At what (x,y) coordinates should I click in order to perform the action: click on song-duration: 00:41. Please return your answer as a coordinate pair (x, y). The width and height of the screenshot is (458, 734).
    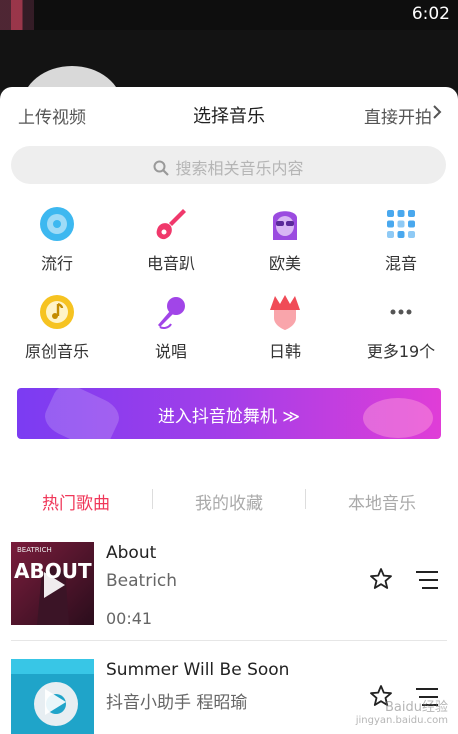
    Looking at the image, I should click on (129, 618).